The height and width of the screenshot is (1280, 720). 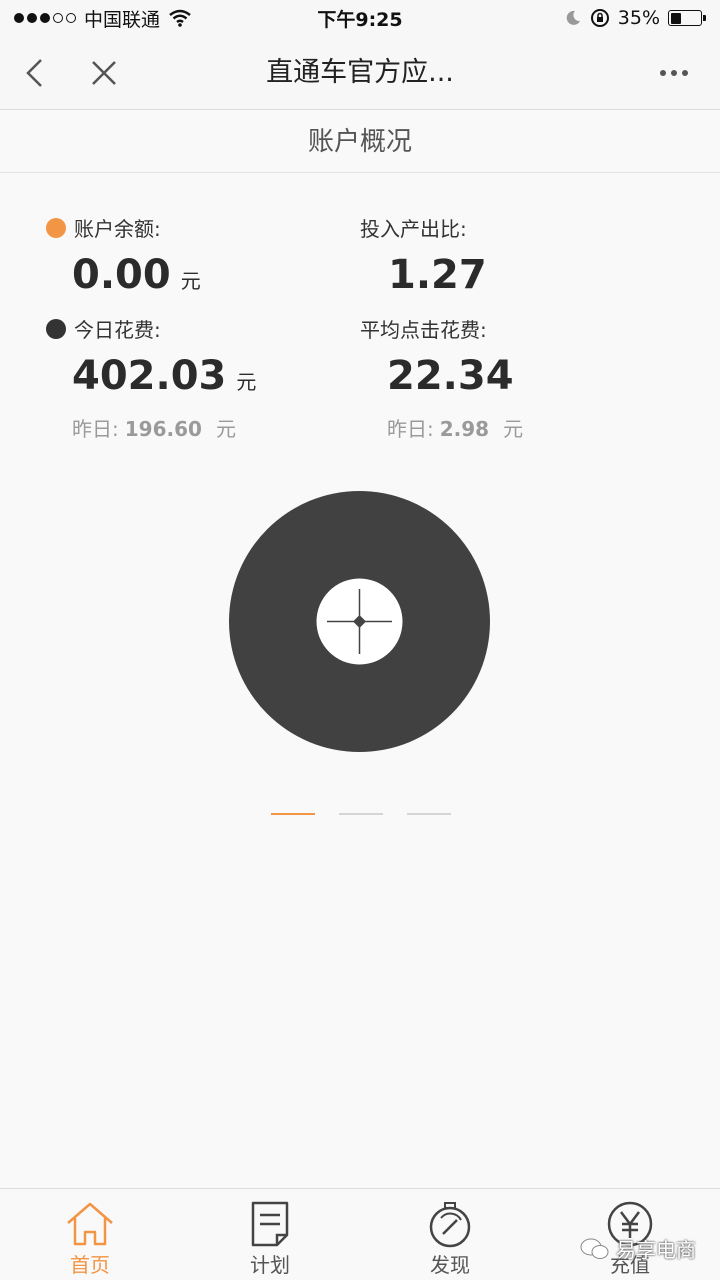 I want to click on spending-donut-chart, so click(x=359, y=621).